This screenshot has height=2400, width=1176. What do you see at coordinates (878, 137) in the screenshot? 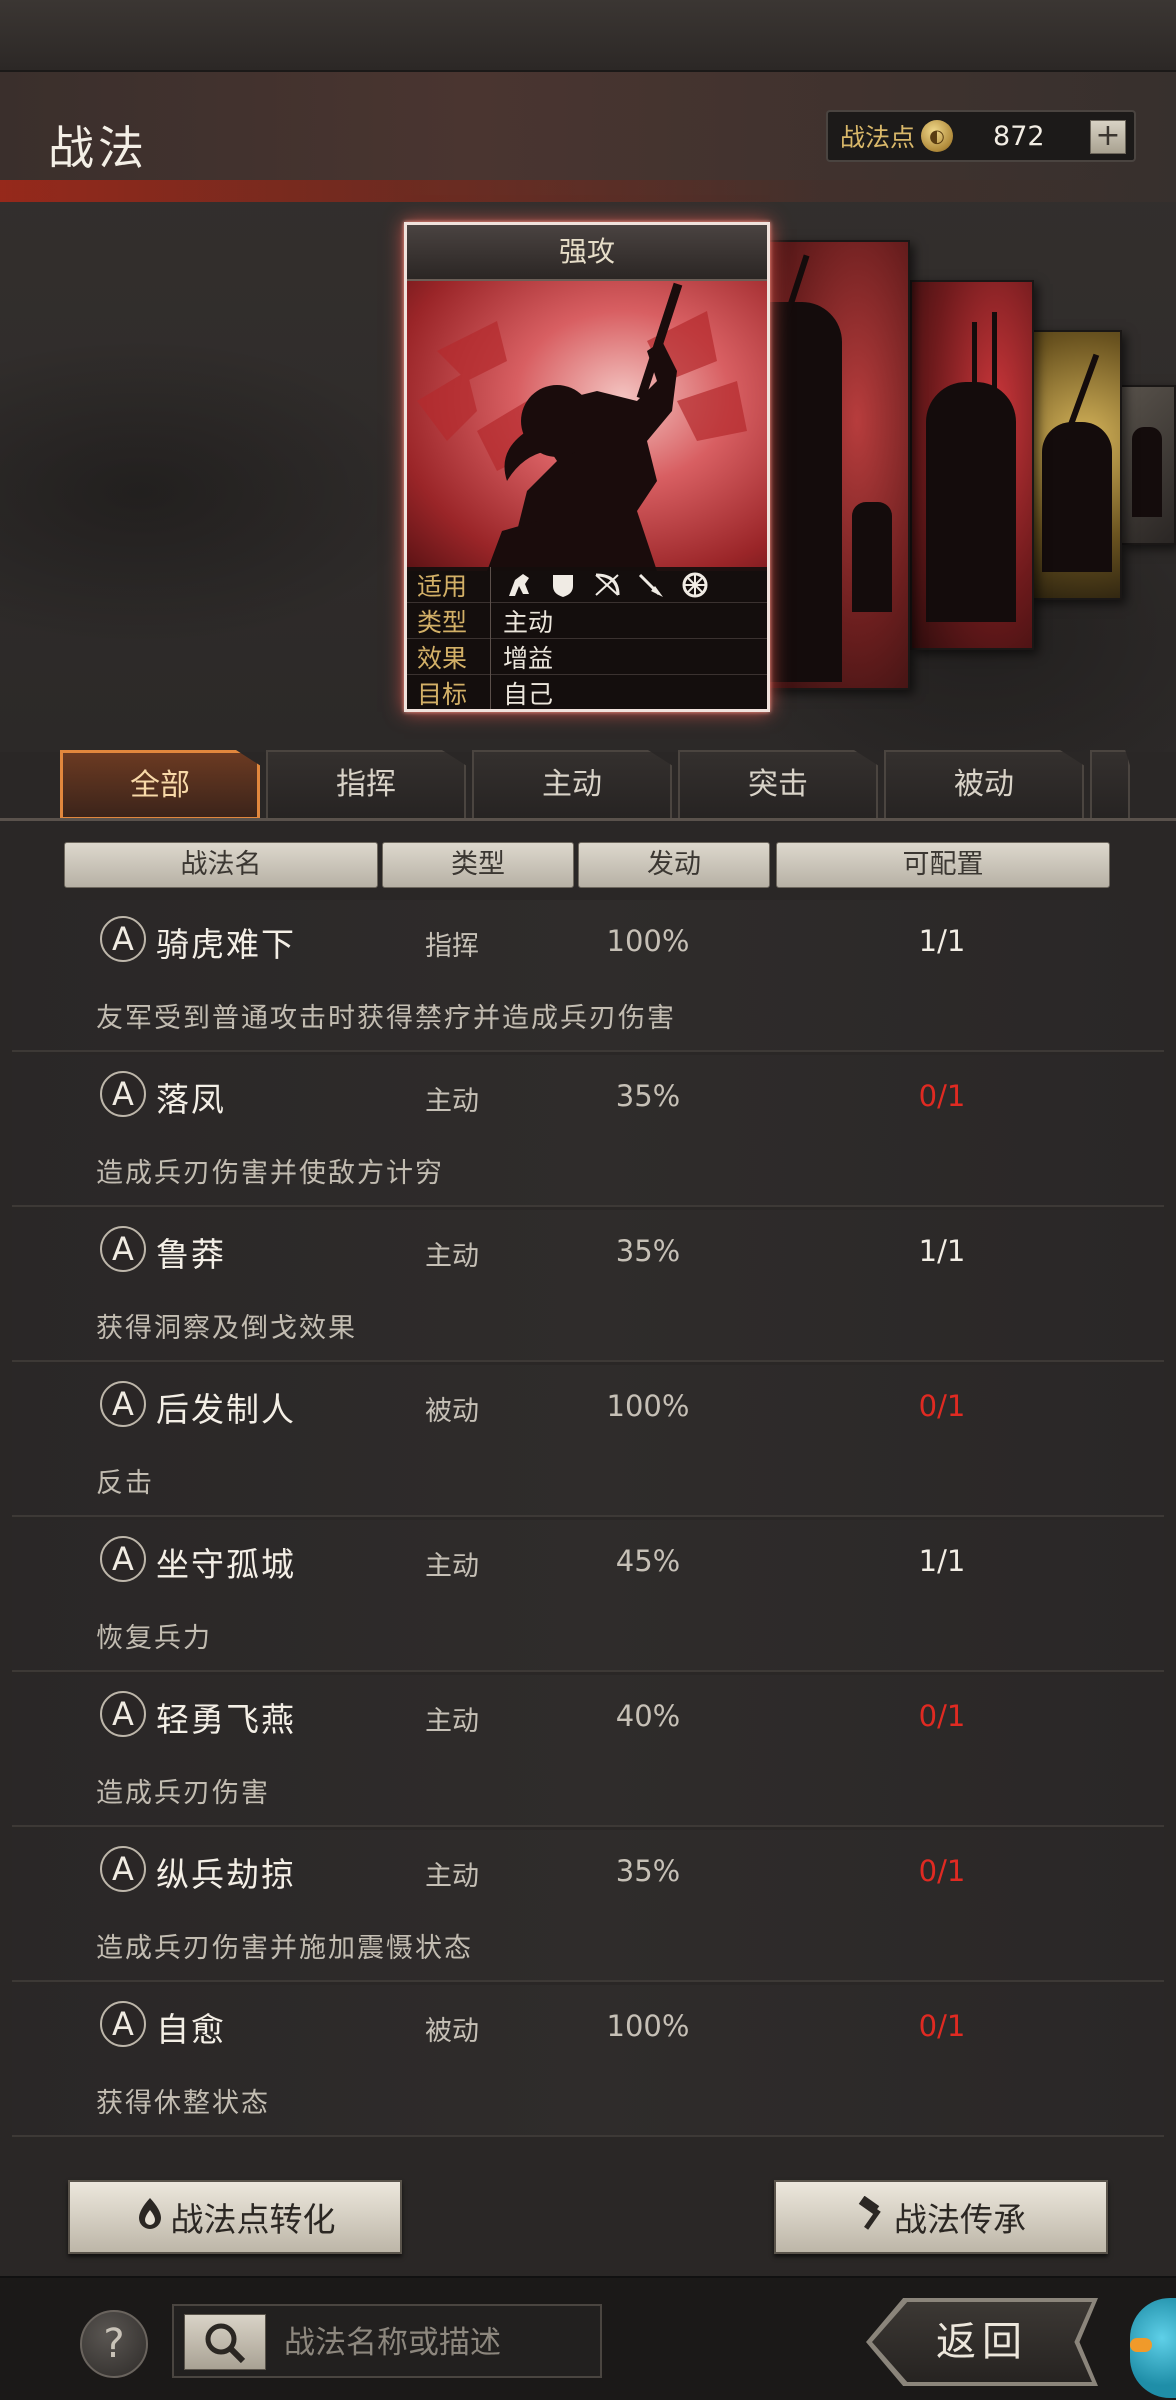
I see `points-label: 战法点` at bounding box center [878, 137].